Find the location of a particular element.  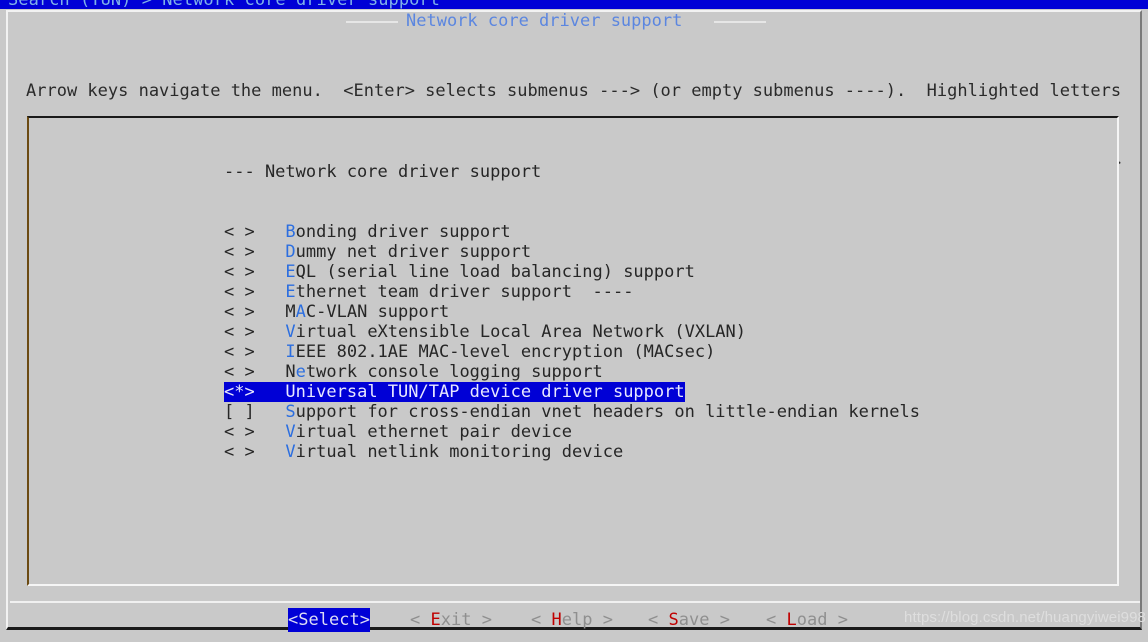

load-button-close: > is located at coordinates (837, 620).